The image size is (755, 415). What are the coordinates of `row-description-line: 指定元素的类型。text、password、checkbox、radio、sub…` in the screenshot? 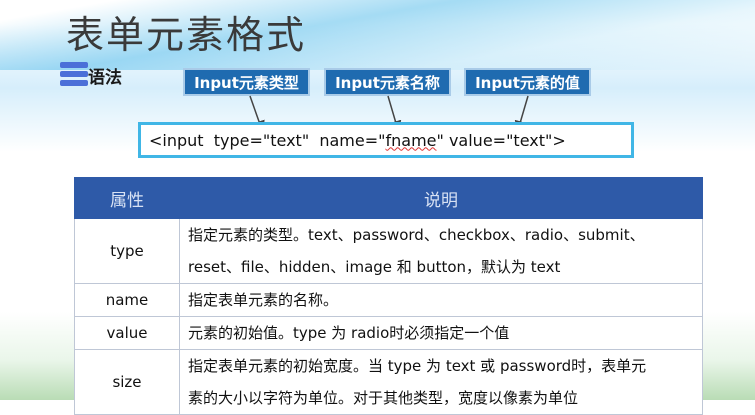 It's located at (416, 235).